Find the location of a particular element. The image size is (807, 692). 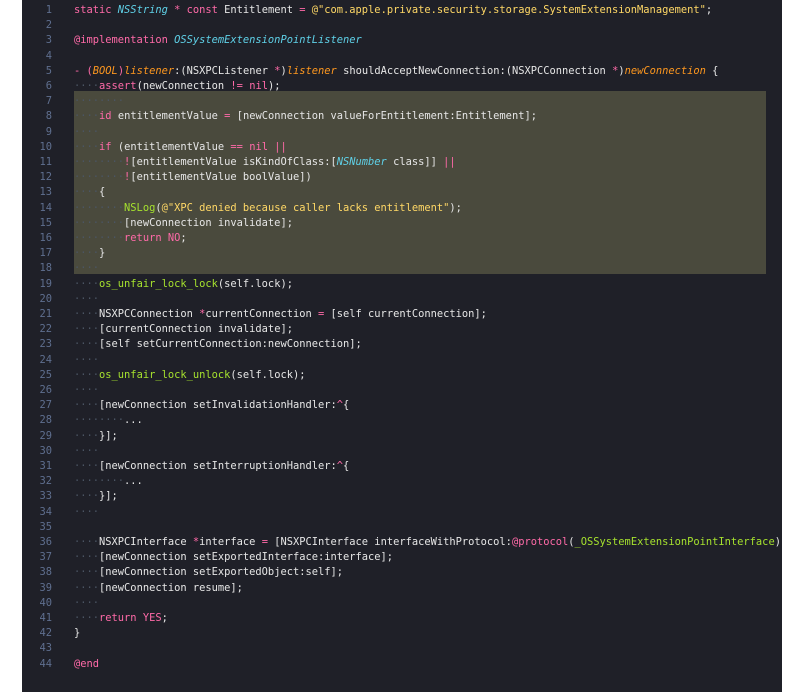

code-token: newConnection is located at coordinates (665, 70).